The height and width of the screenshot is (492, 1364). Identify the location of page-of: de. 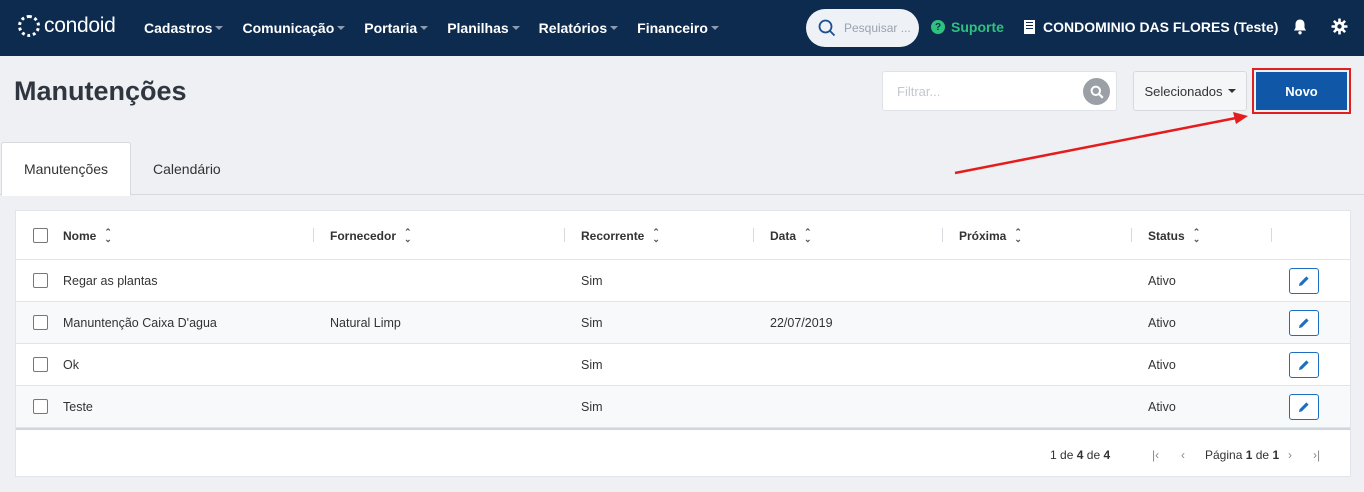
(1262, 455).